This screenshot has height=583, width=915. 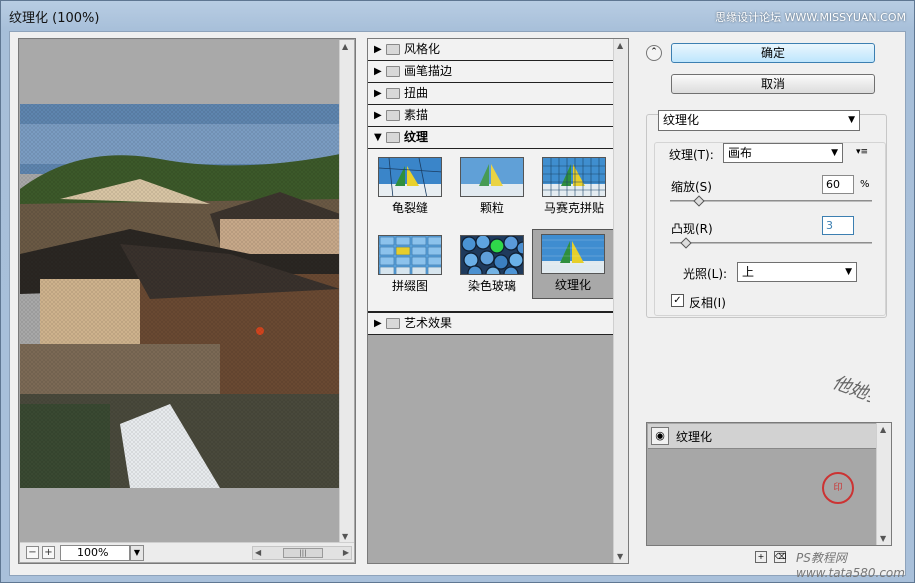 What do you see at coordinates (838, 184) in the screenshot?
I see `scaling-input: 60` at bounding box center [838, 184].